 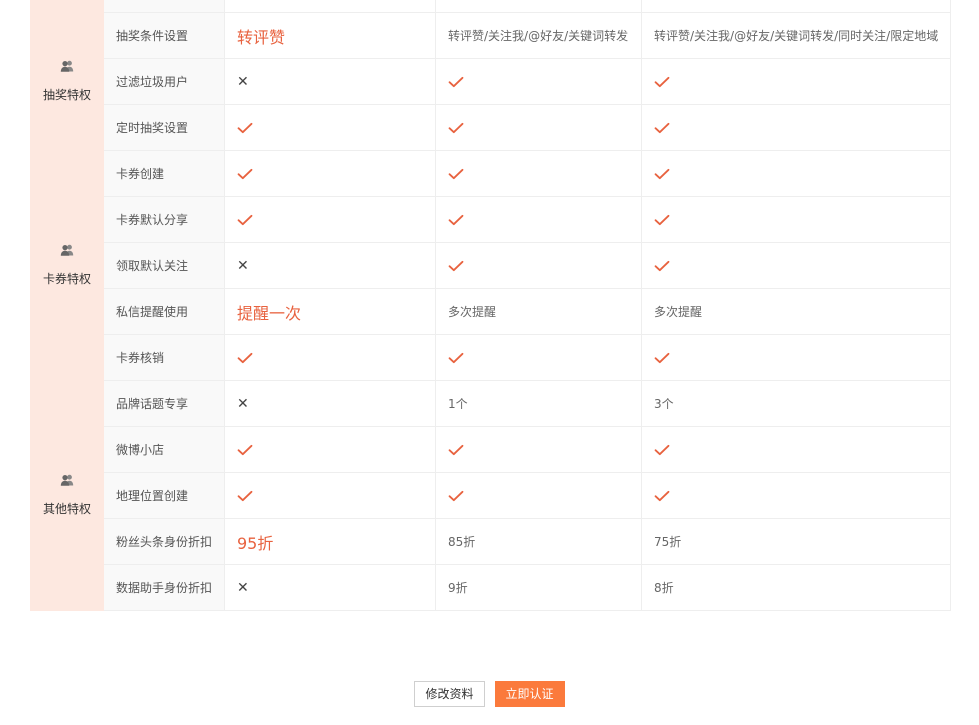 What do you see at coordinates (330, 541) in the screenshot?
I see `highlight-value: 95折` at bounding box center [330, 541].